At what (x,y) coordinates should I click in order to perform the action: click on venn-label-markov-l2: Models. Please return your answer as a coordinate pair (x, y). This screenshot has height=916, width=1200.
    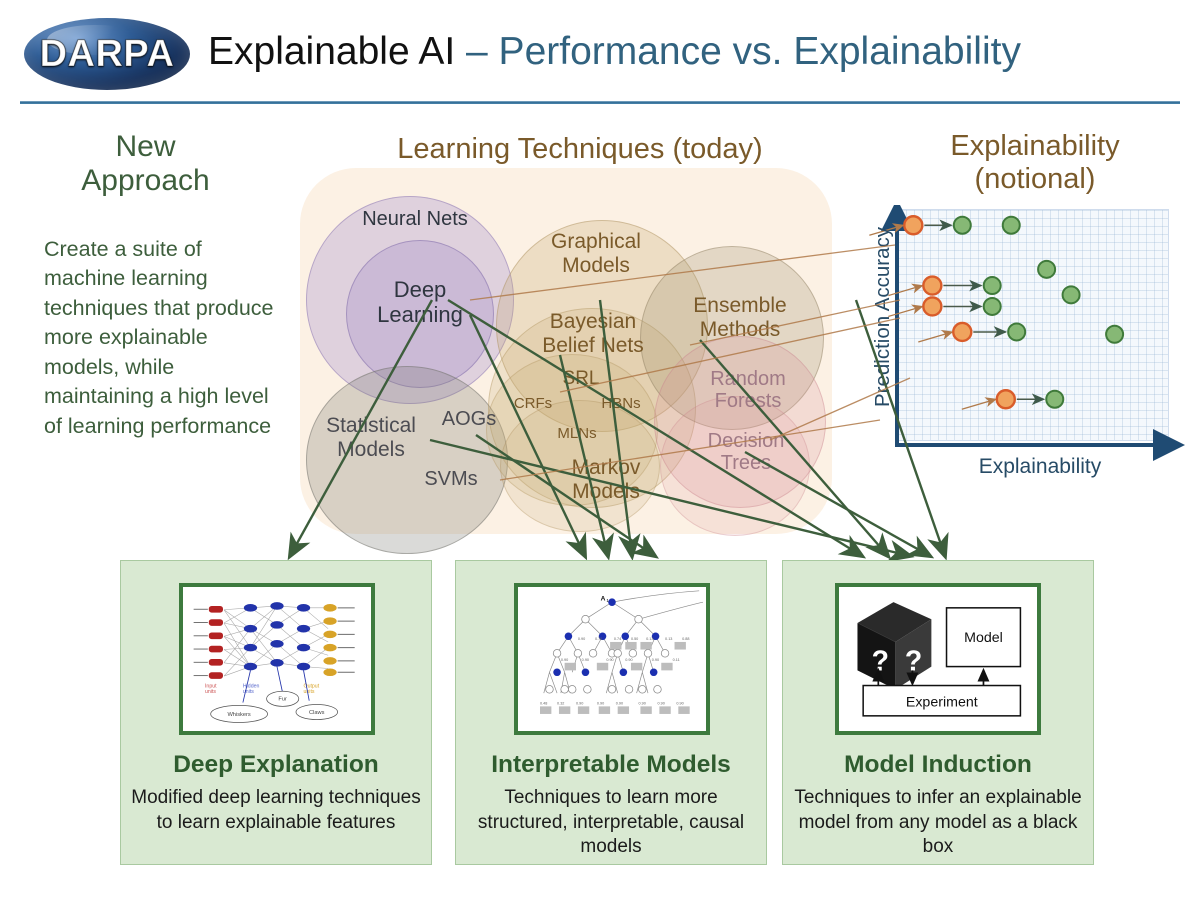
    Looking at the image, I should click on (606, 491).